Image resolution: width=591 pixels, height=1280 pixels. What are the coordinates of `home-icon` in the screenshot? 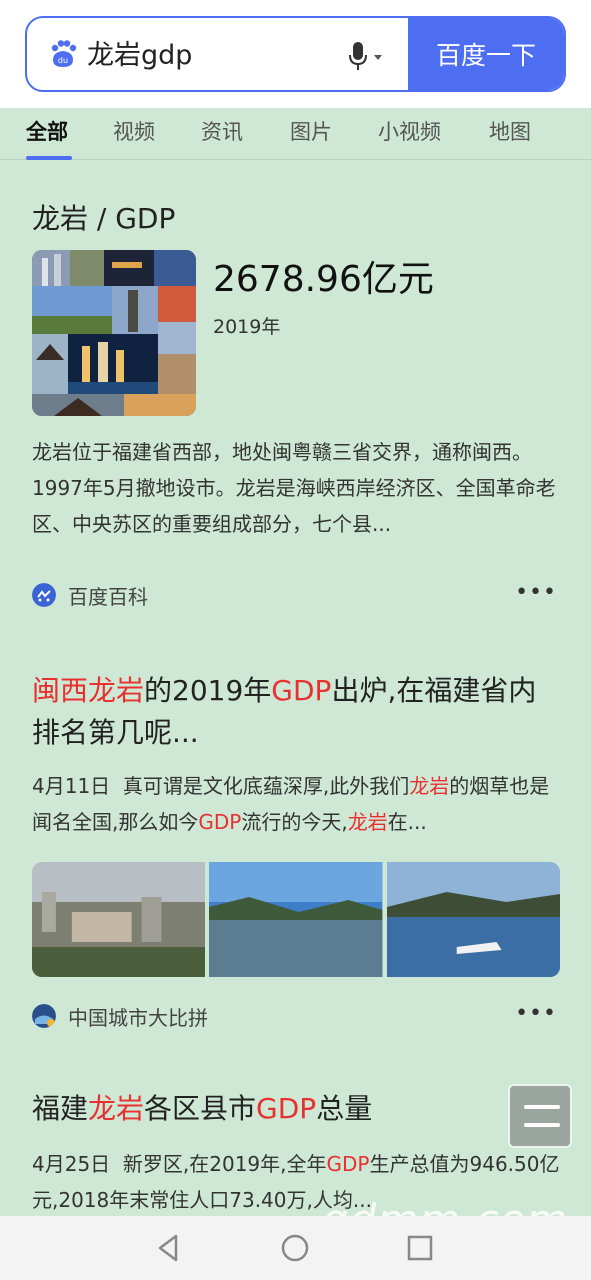 It's located at (295, 1248).